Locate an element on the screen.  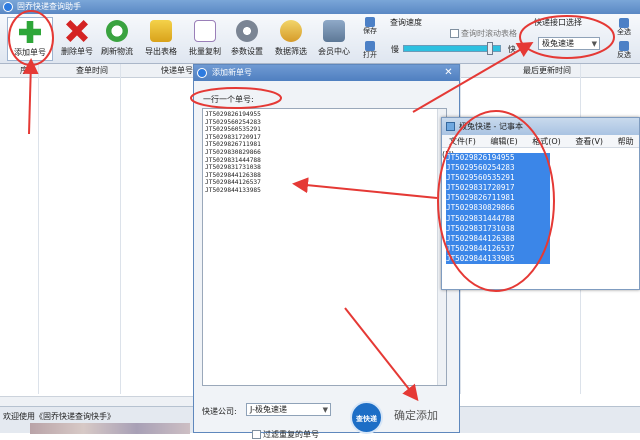
tracking-number-line: JT5029826194955 is located at coordinates (233, 114).